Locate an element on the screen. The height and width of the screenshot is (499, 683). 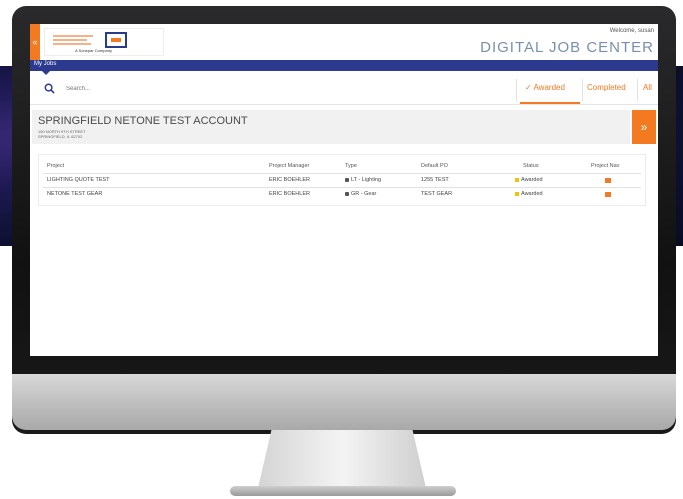
header-project-nav: Project Nav is located at coordinates (605, 166).